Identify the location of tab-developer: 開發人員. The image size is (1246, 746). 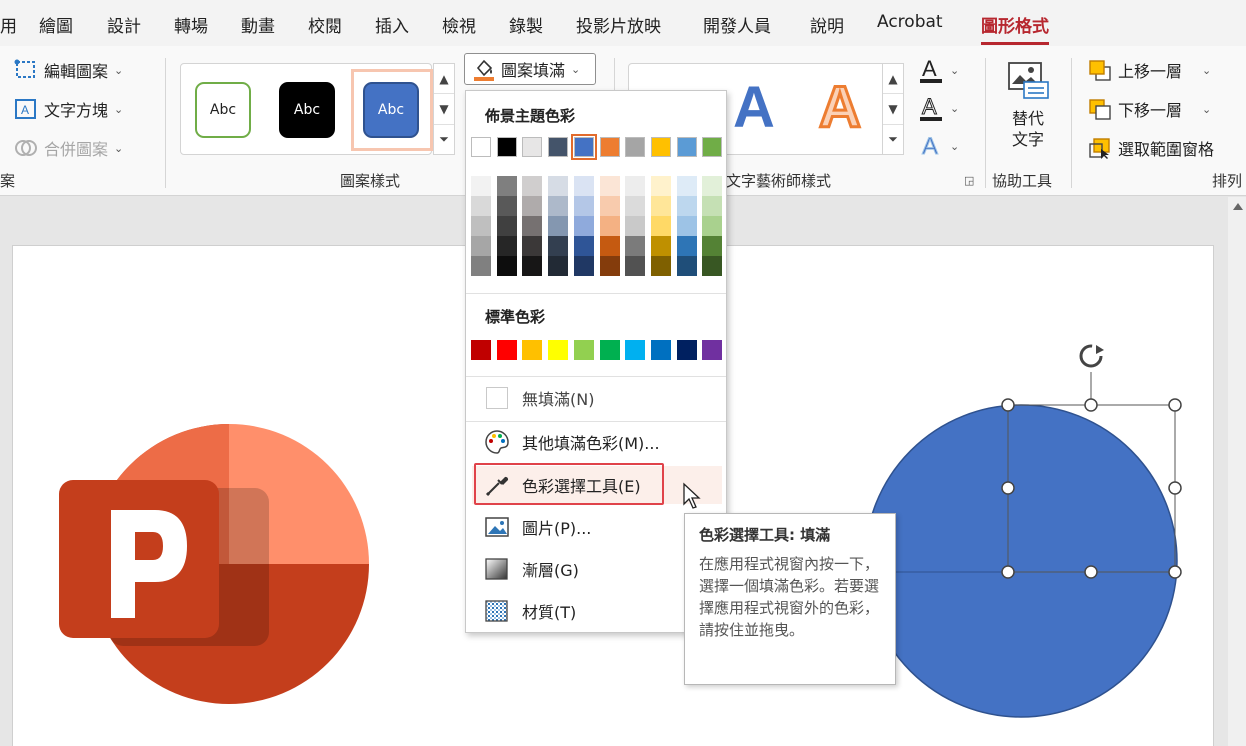
(737, 24).